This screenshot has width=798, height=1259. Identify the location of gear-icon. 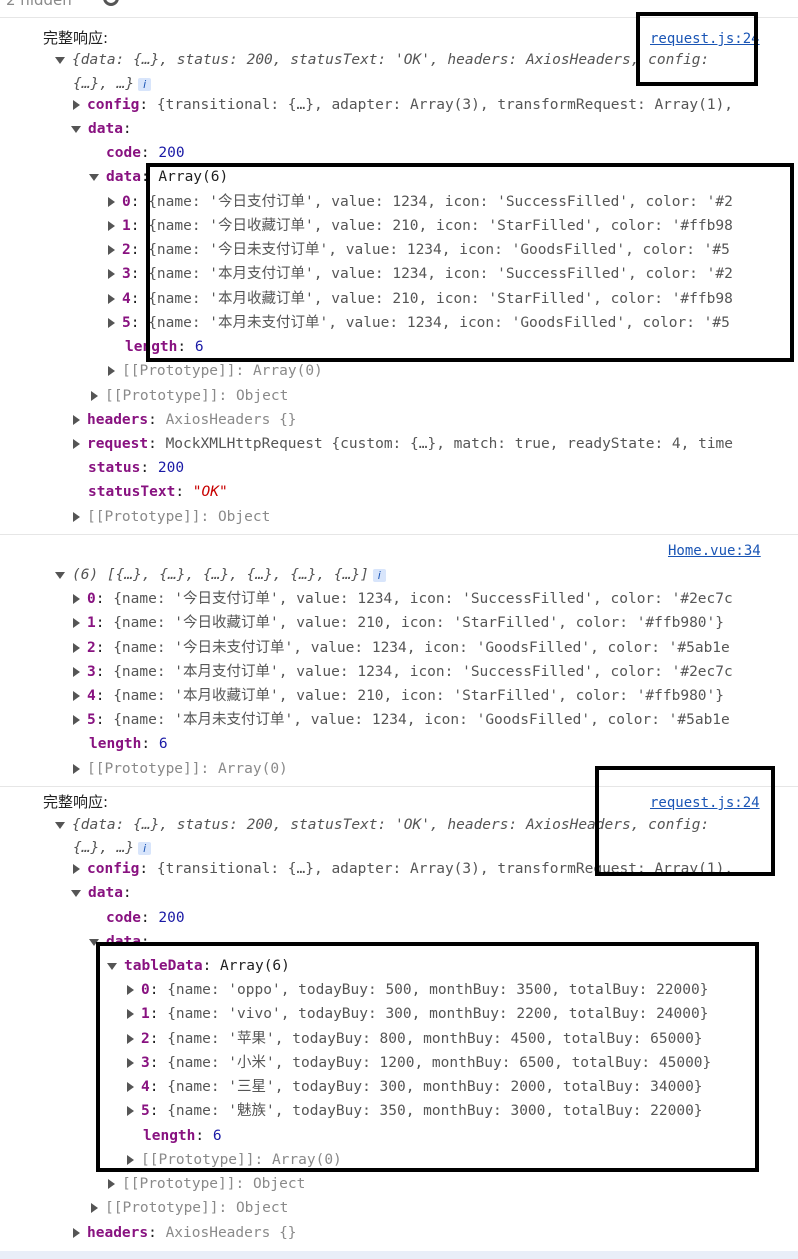
(111, 3).